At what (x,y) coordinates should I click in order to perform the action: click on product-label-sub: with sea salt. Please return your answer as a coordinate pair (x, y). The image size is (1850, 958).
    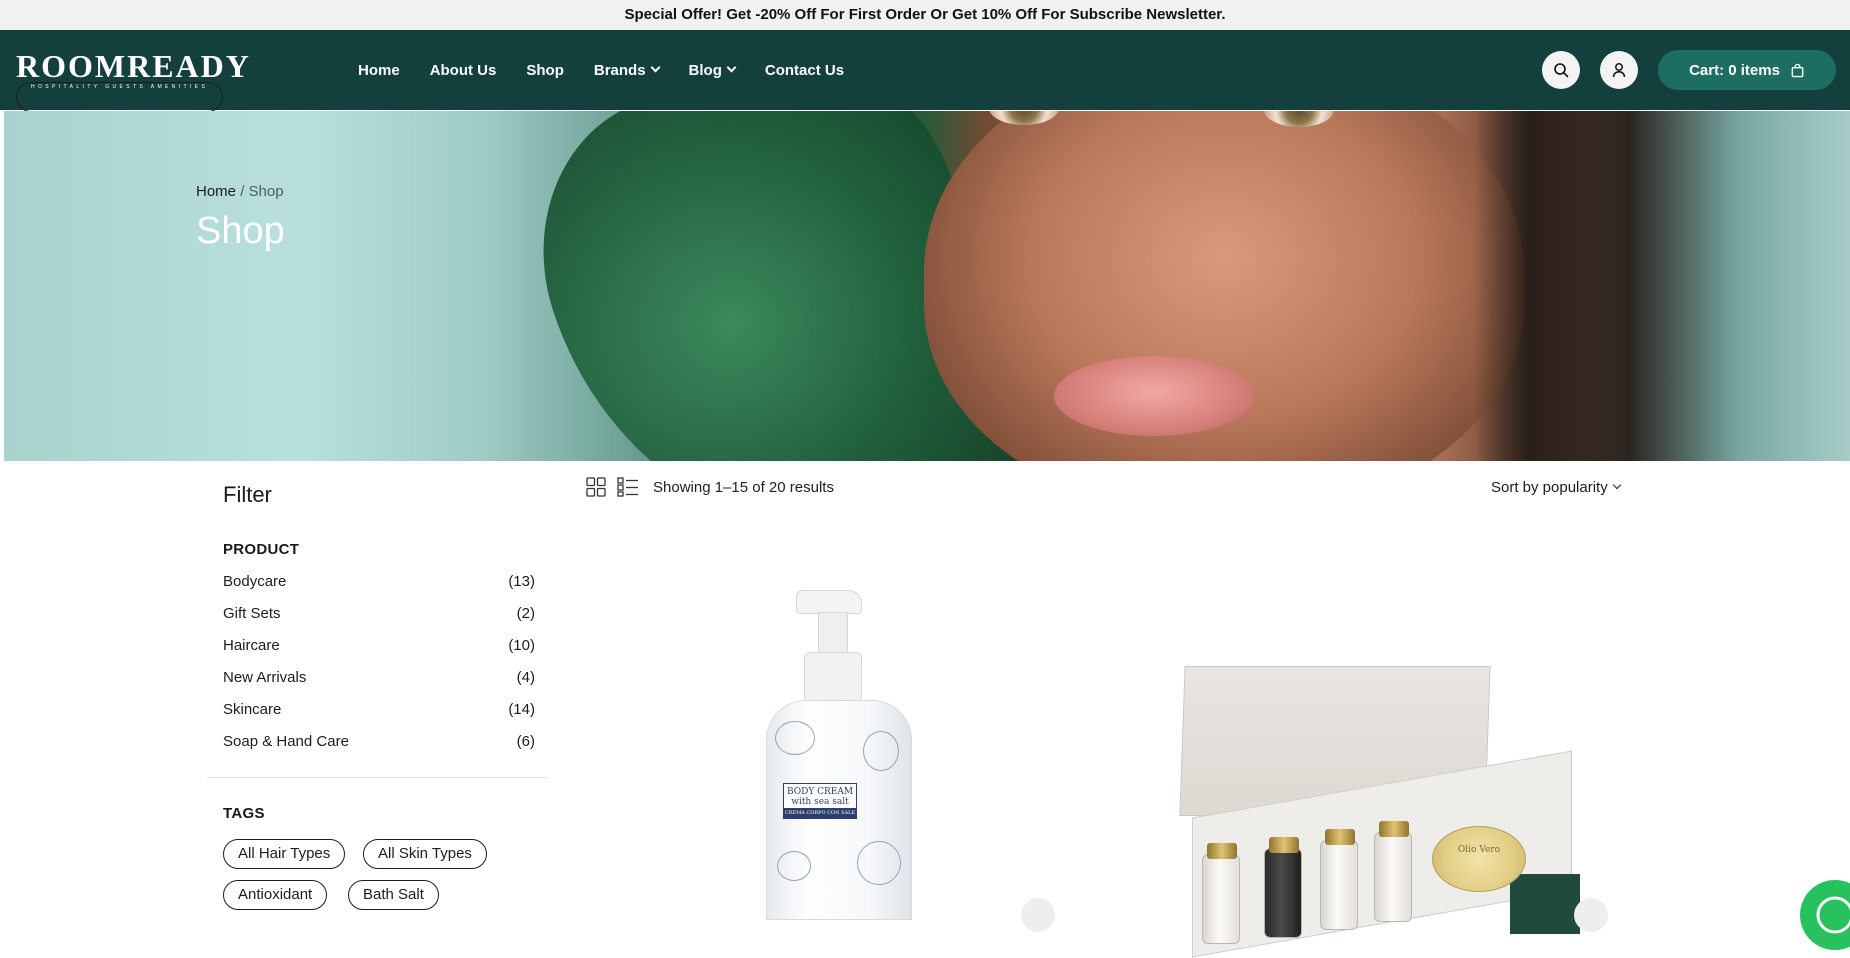
    Looking at the image, I should click on (820, 802).